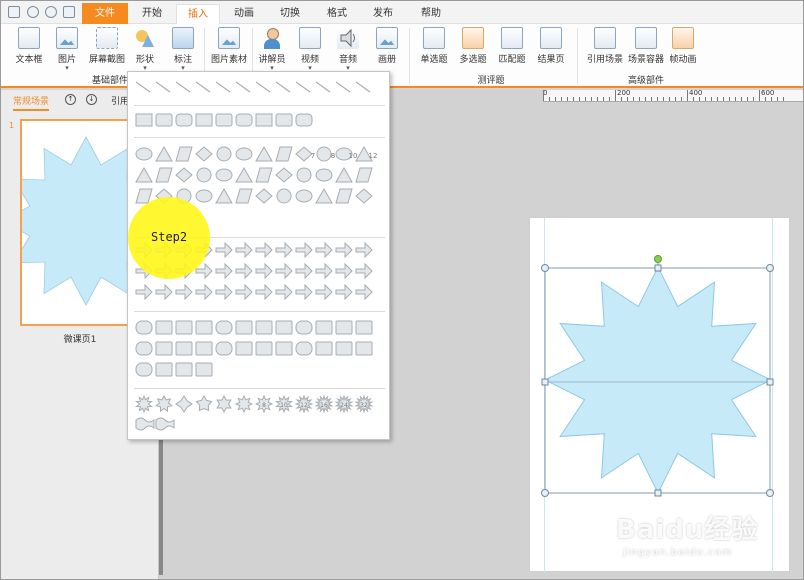 Image resolution: width=804 pixels, height=580 pixels. Describe the element at coordinates (431, 14) in the screenshot. I see `tab-help: 帮助` at that location.